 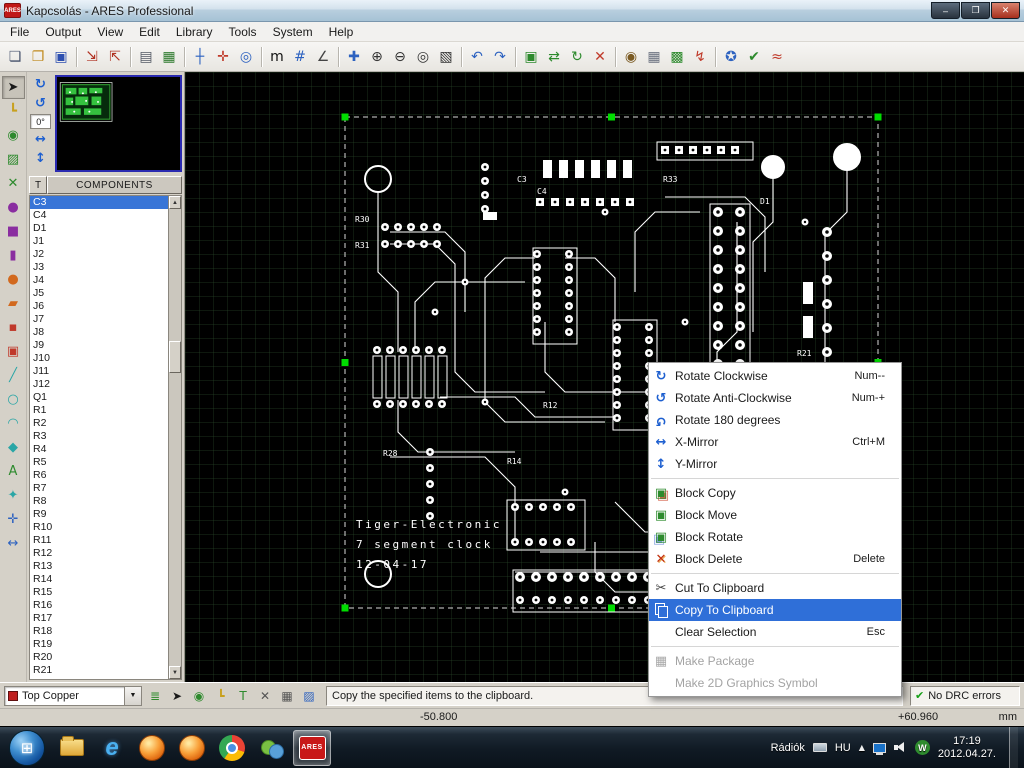 What do you see at coordinates (72, 748) in the screenshot?
I see `taskbar-app-explorer` at bounding box center [72, 748].